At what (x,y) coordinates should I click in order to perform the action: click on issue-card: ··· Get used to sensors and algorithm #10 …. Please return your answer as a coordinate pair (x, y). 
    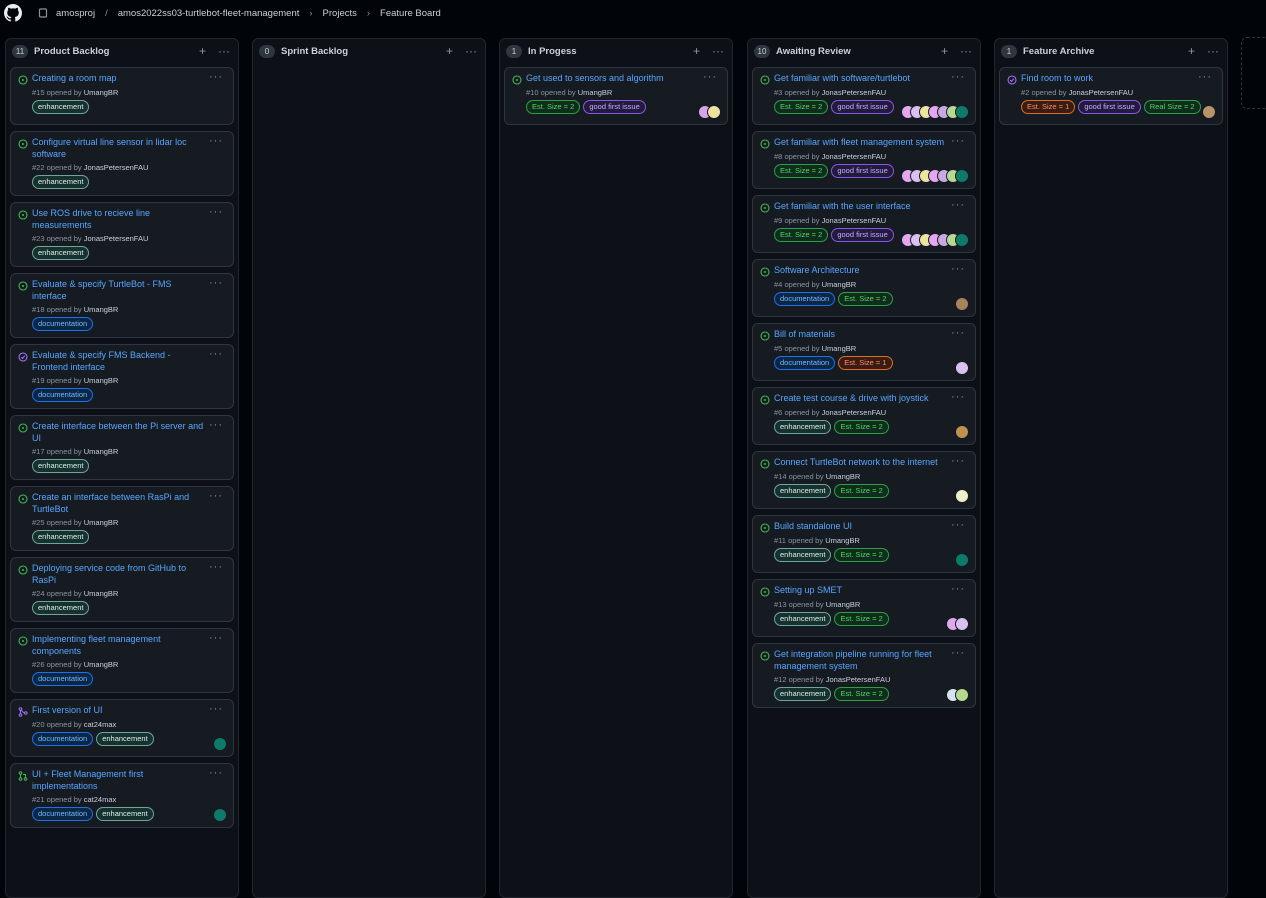
    Looking at the image, I should click on (616, 96).